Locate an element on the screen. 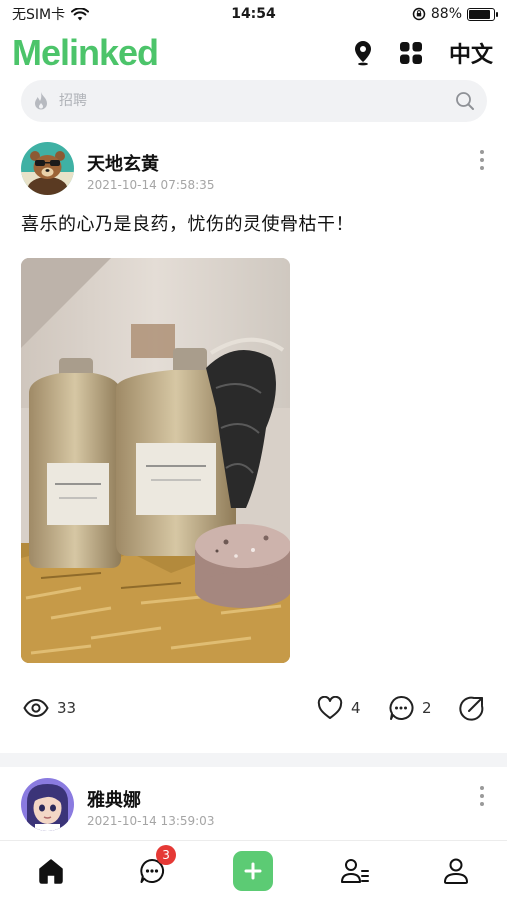 The height and width of the screenshot is (900, 507). battery-icon is located at coordinates (482, 14).